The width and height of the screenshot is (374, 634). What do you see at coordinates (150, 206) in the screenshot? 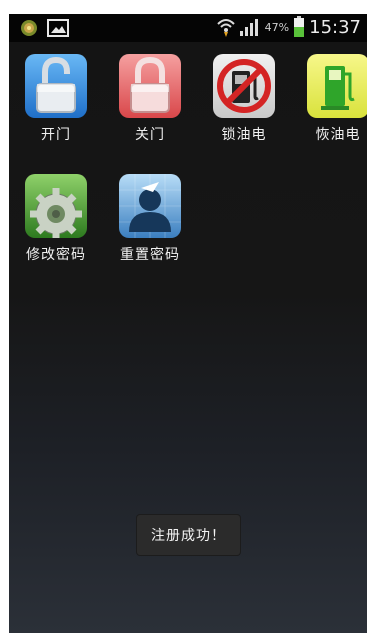
I see `user-reset-icon` at bounding box center [150, 206].